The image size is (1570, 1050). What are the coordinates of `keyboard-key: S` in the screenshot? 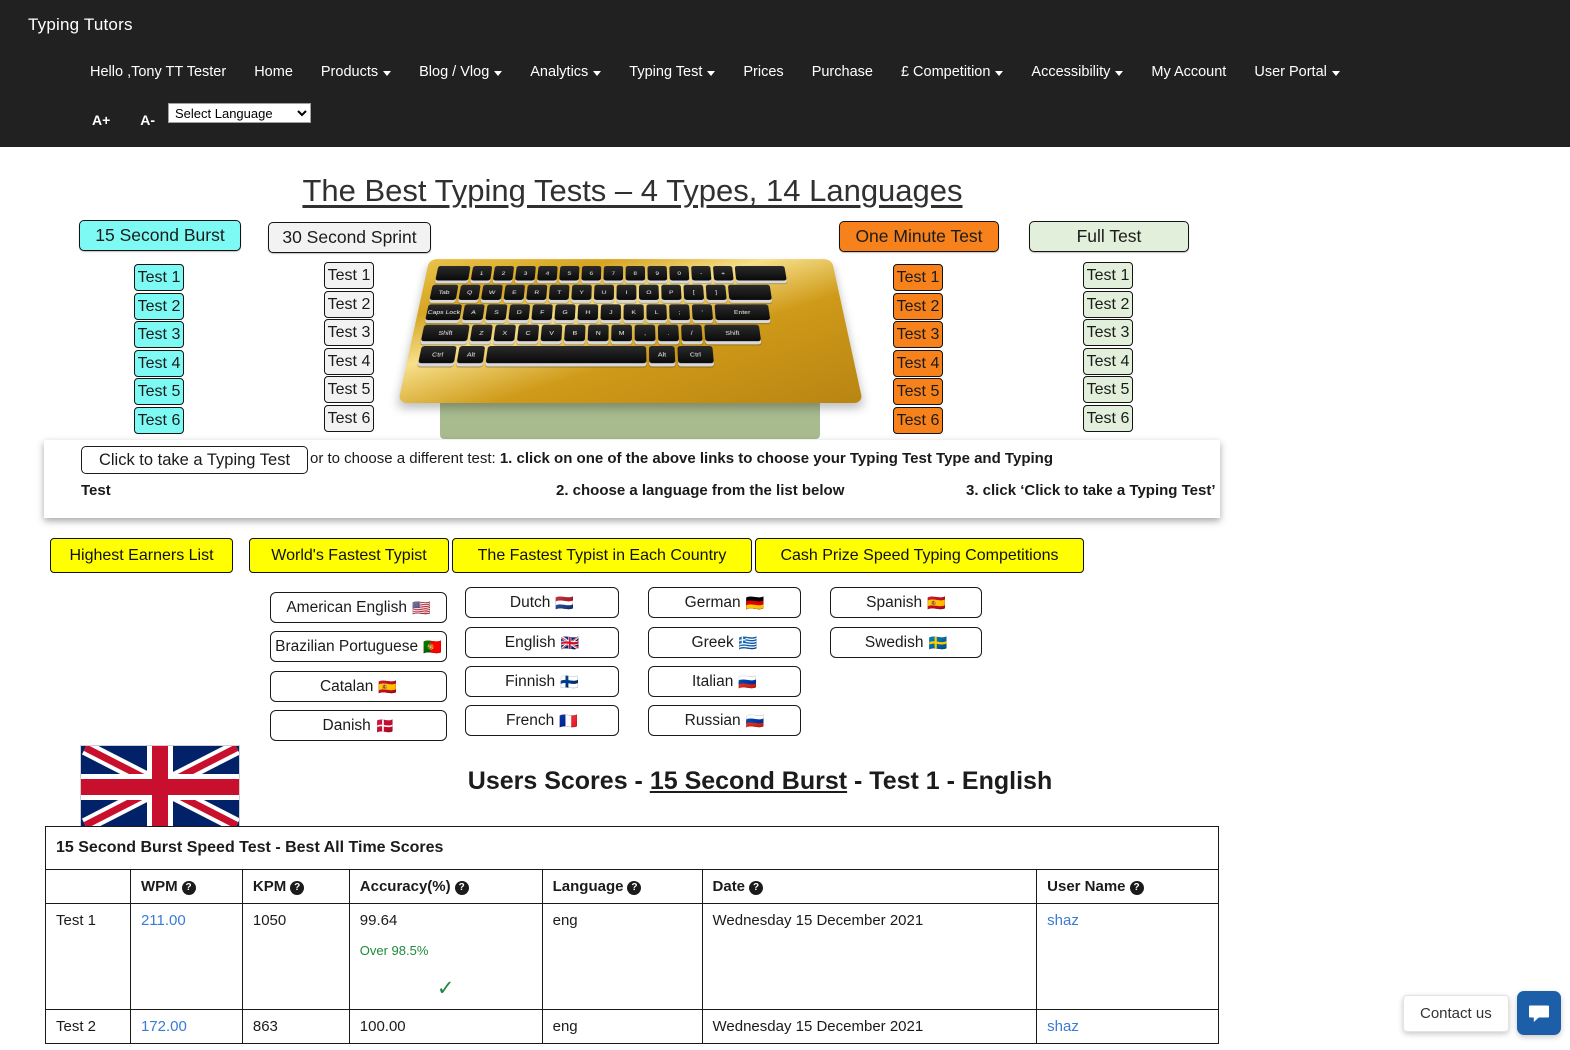 It's located at (496, 312).